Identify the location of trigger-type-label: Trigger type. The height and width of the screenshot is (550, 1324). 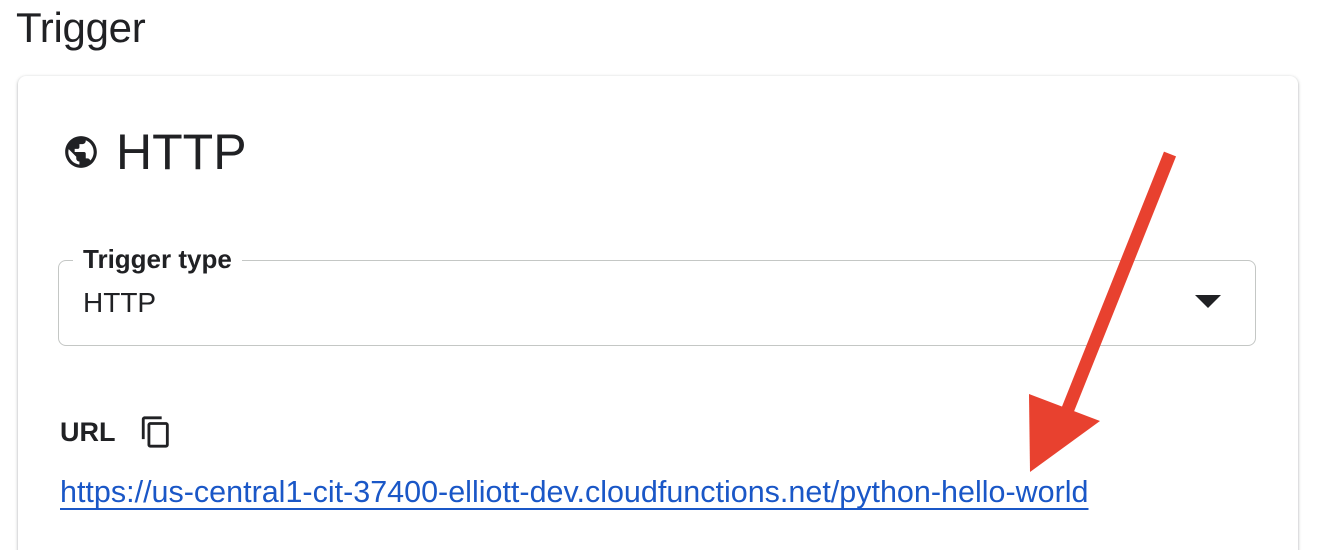
(157, 259).